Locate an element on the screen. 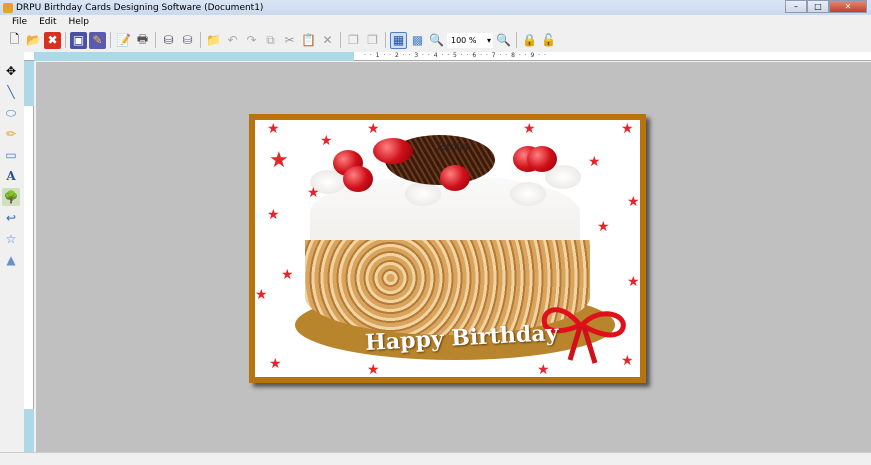 The height and width of the screenshot is (465, 871). cut-icon: ✂ is located at coordinates (289, 40).